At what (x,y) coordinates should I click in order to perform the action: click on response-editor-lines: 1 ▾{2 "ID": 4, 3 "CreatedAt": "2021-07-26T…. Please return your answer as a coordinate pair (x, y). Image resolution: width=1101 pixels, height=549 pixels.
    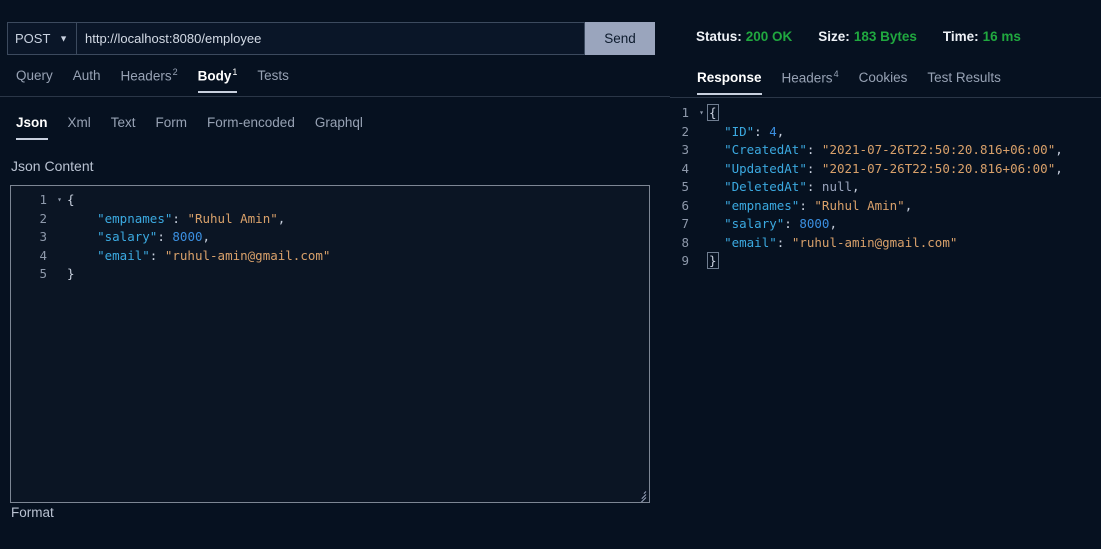
    Looking at the image, I should click on (885, 185).